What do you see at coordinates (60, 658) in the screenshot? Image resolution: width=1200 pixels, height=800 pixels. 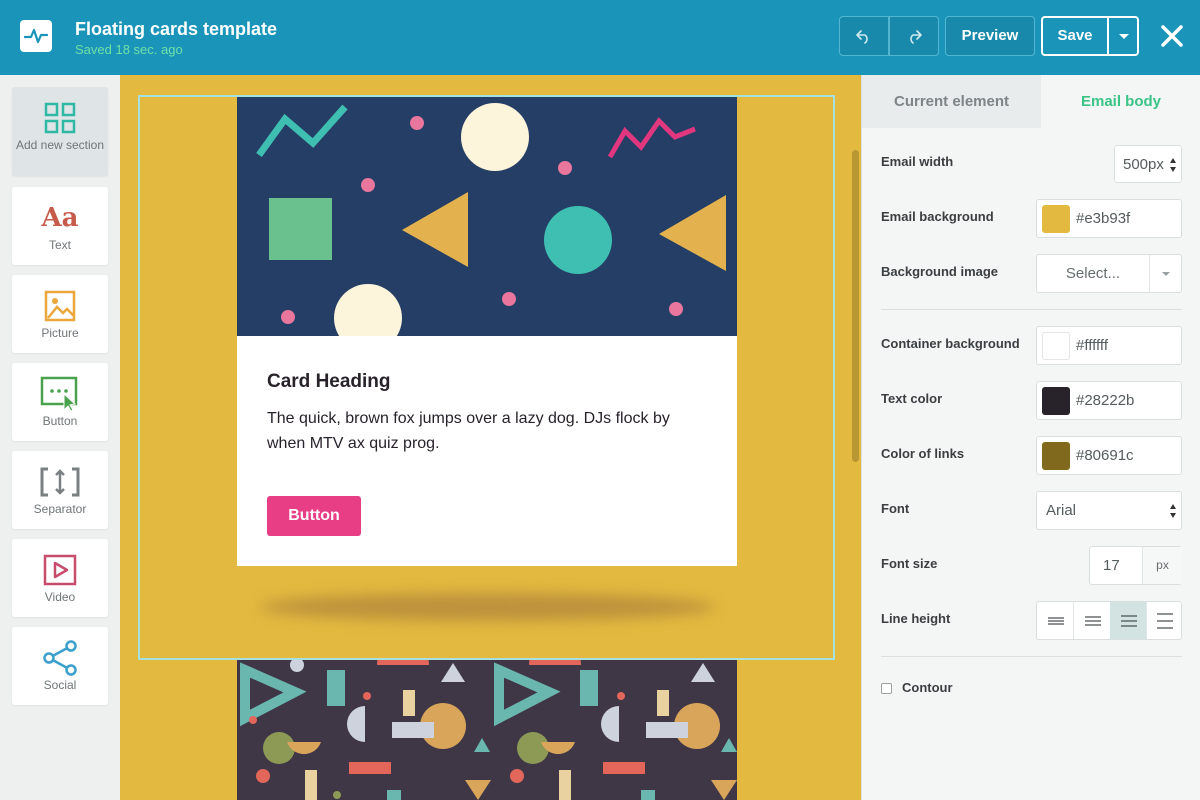 I see `share-icon` at bounding box center [60, 658].